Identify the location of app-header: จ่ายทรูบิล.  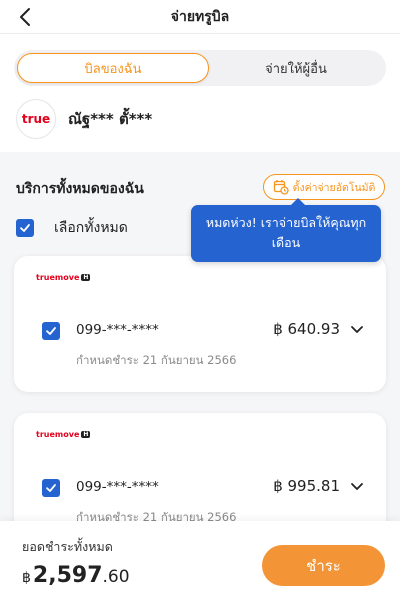
(200, 17).